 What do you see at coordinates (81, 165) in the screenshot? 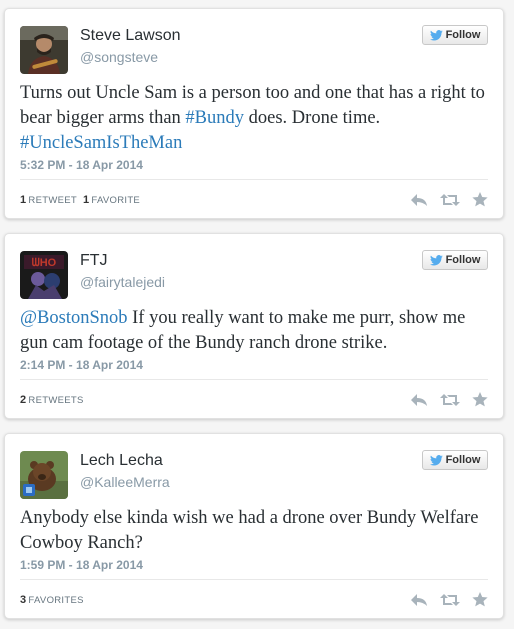
I see `timestamp: 5:32 PM - 18 Apr 2014` at bounding box center [81, 165].